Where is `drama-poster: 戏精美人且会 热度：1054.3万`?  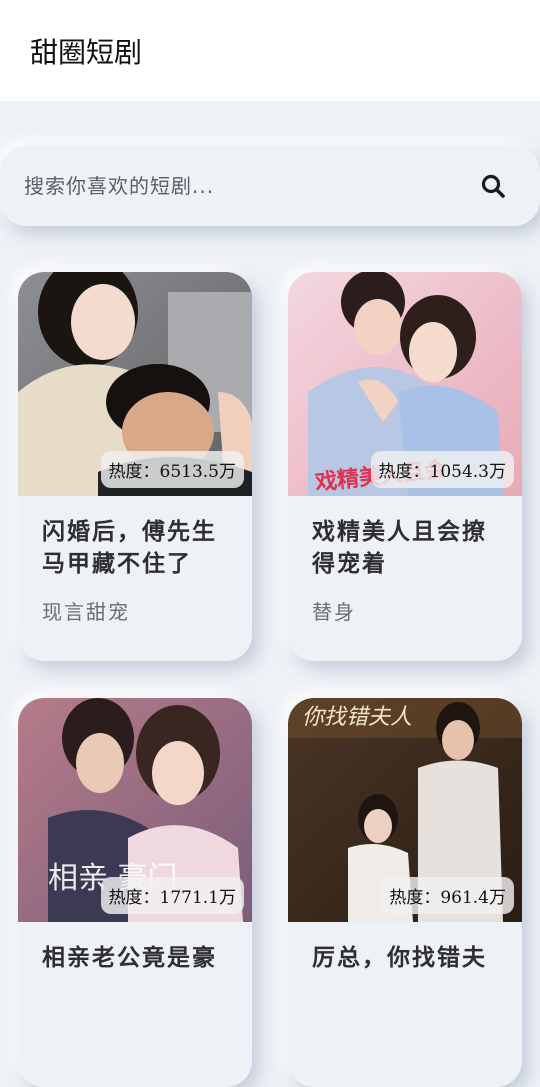
drama-poster: 戏精美人且会 热度：1054.3万 is located at coordinates (405, 384).